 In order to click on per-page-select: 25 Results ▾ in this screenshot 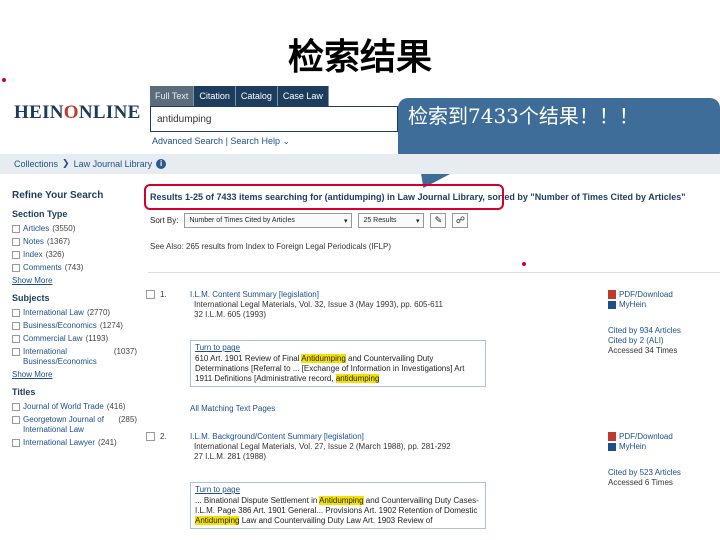, I will do `click(391, 220)`.